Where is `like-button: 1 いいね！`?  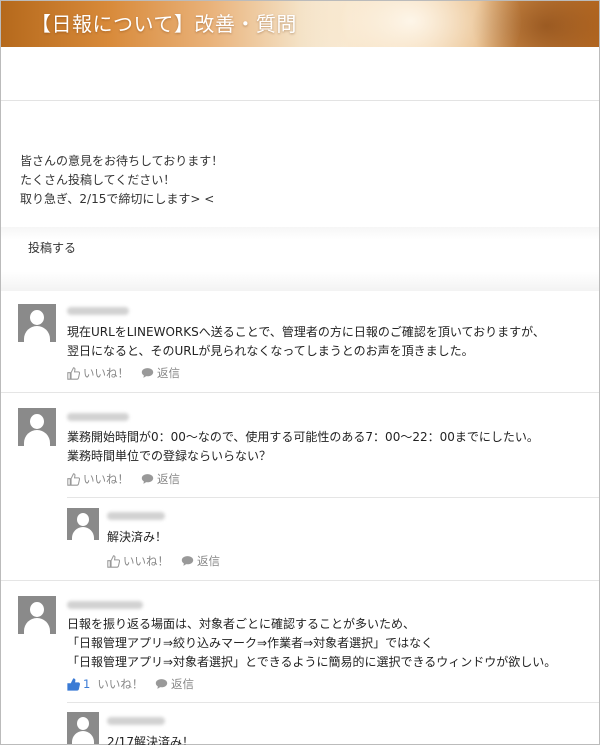 like-button: 1 いいね！ is located at coordinates (105, 684).